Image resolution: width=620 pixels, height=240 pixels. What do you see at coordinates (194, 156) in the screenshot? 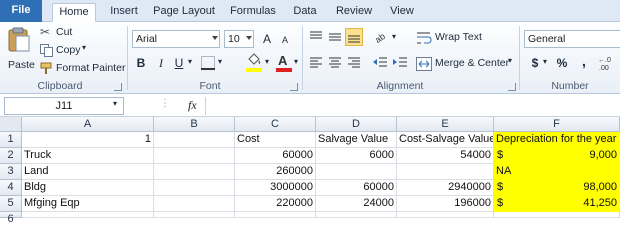
I see `cell-b2` at bounding box center [194, 156].